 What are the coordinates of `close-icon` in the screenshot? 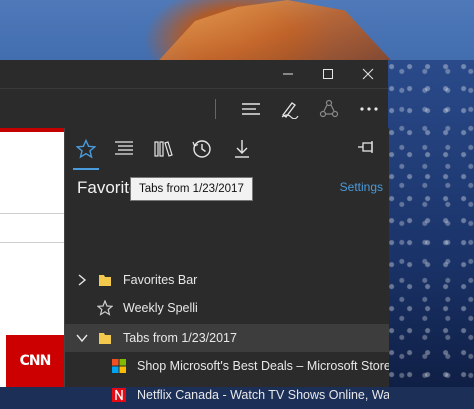 It's located at (368, 74).